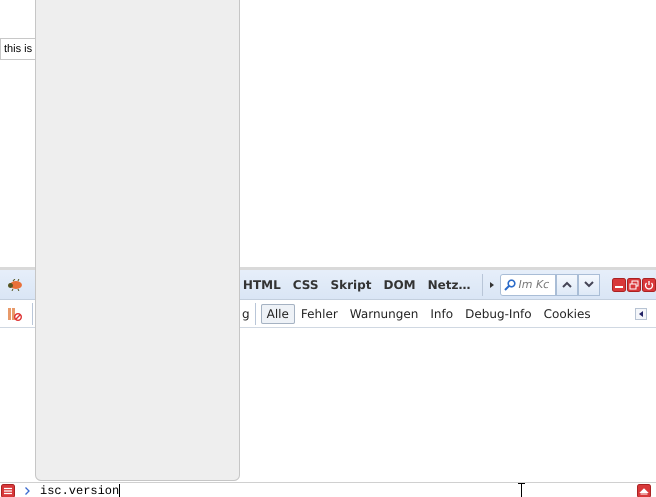  I want to click on restore-button, so click(634, 285).